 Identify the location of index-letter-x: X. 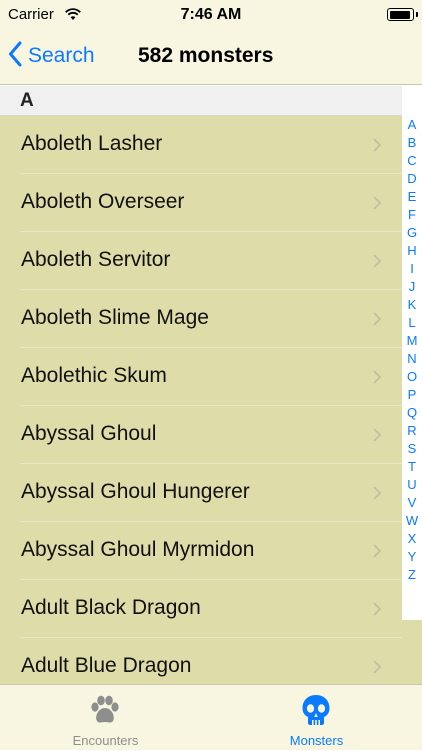
(412, 539).